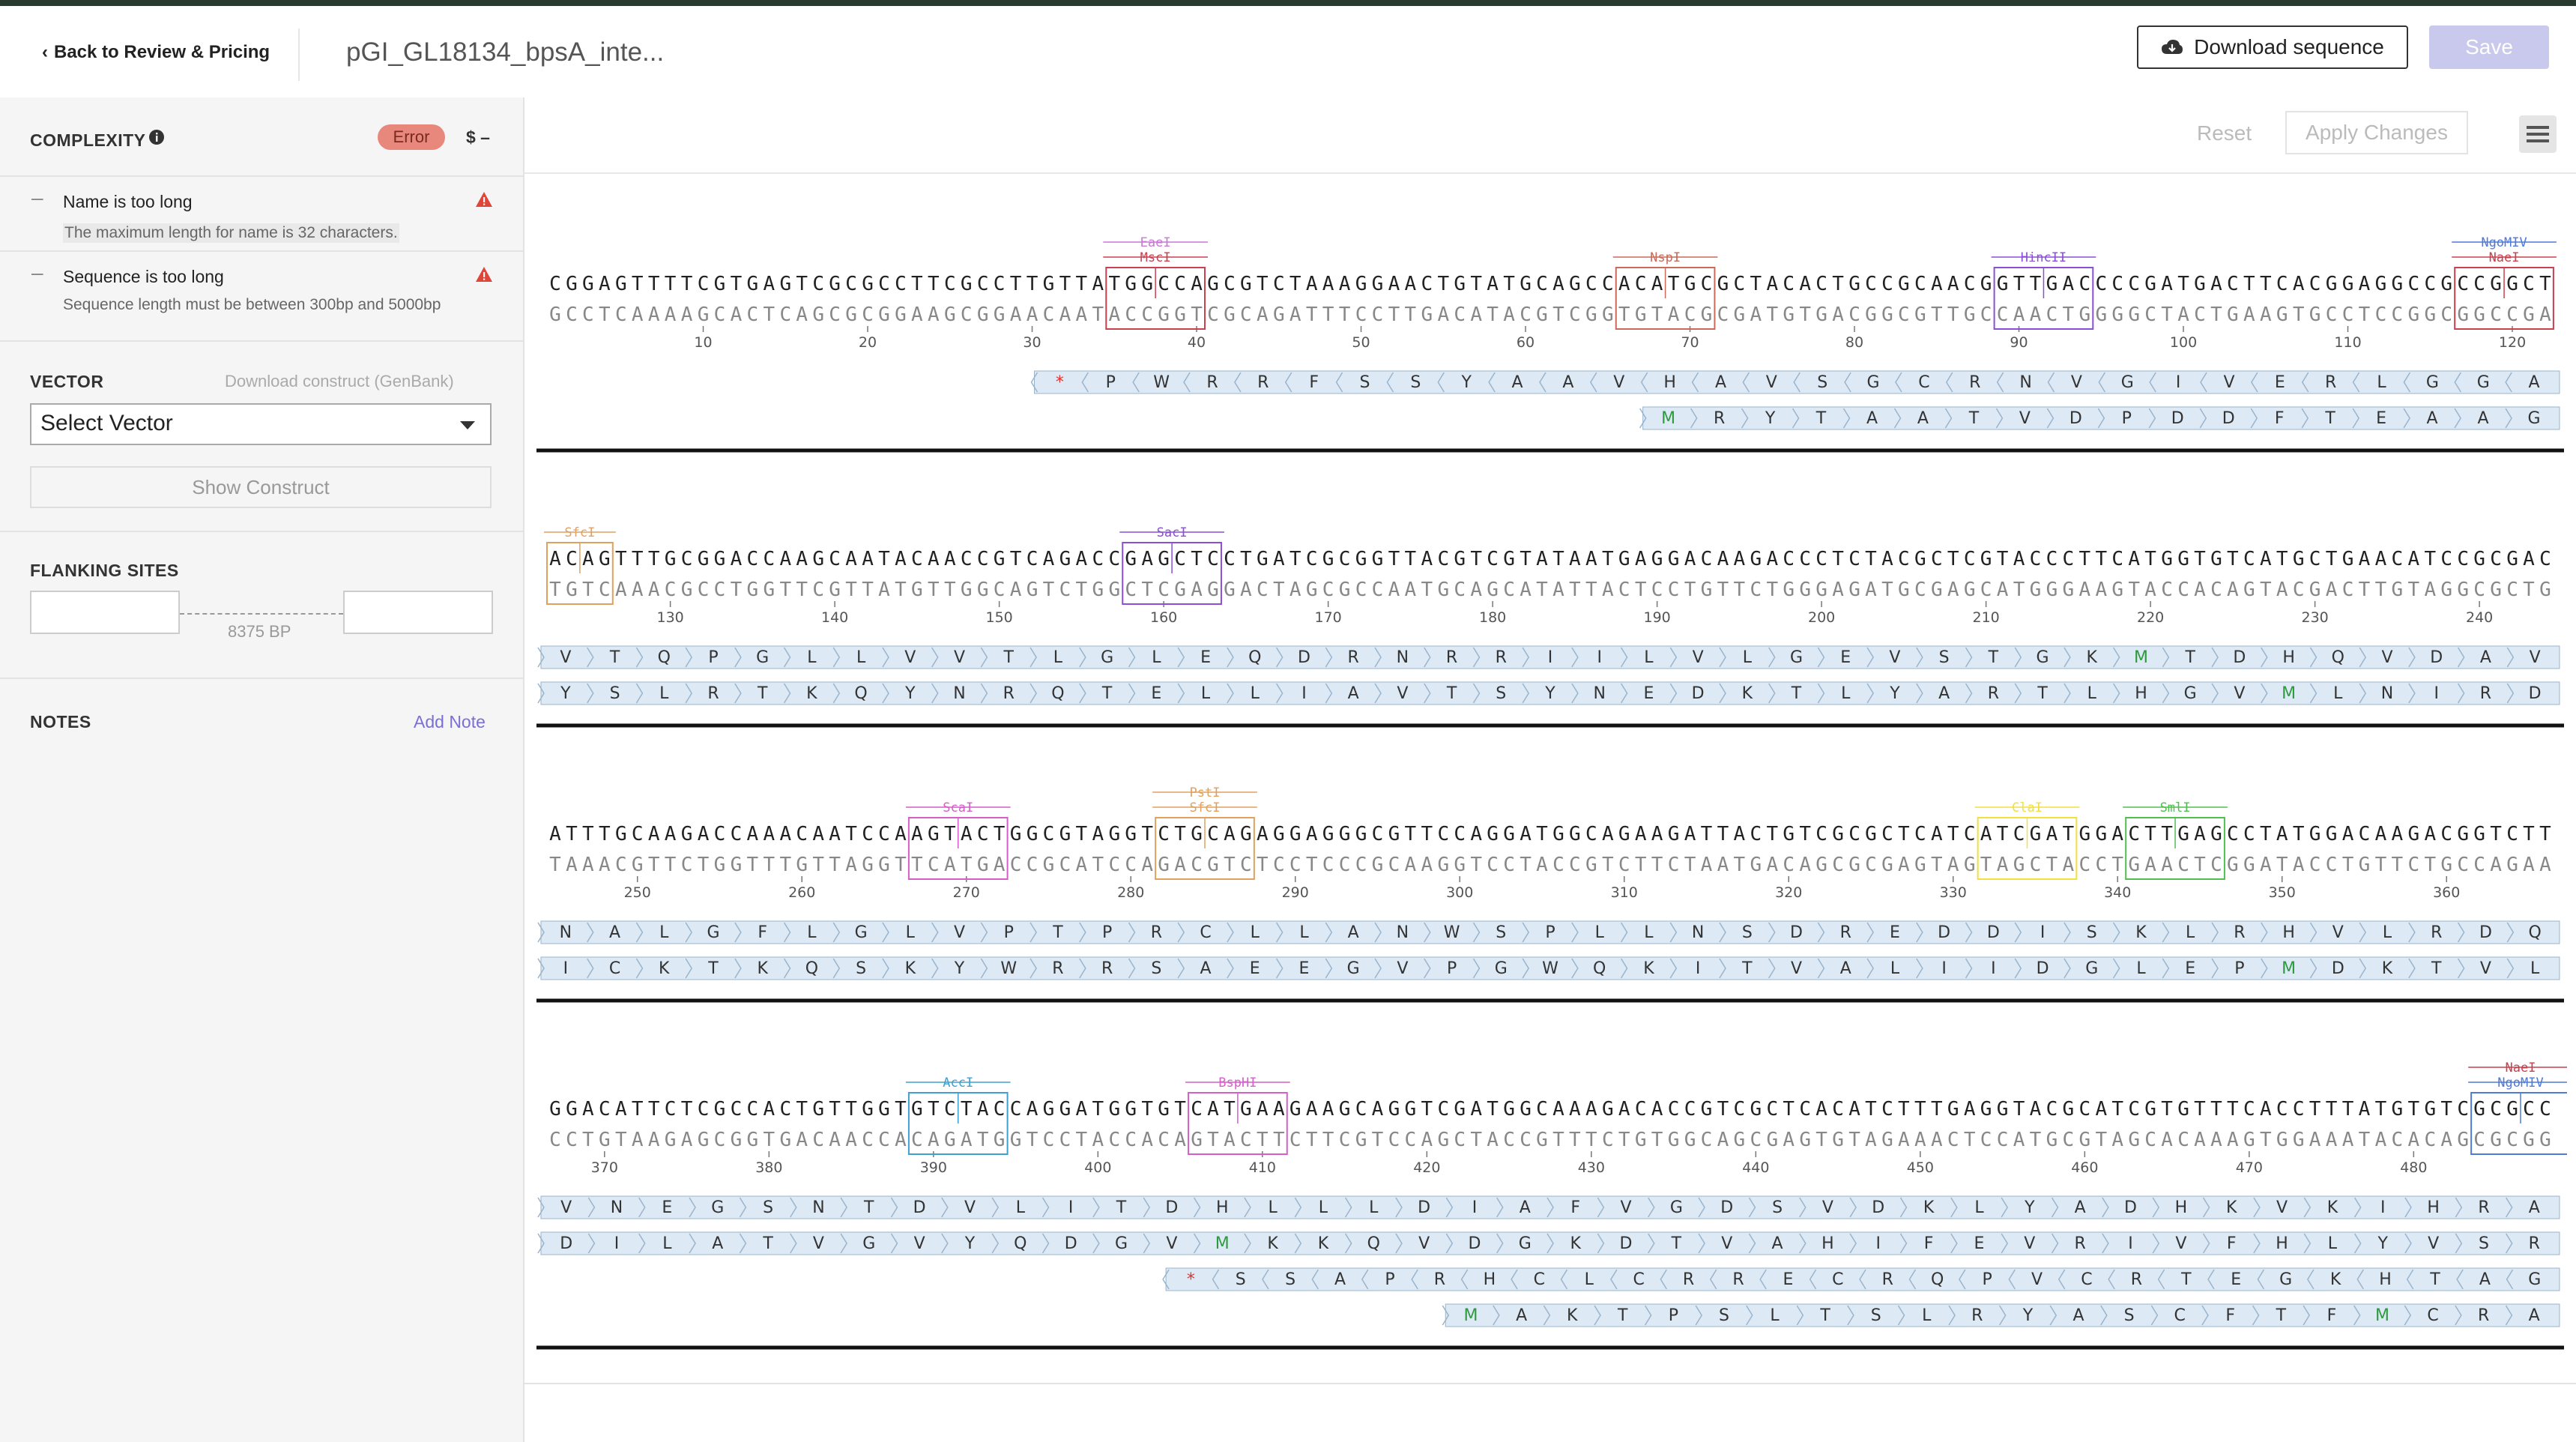  Describe the element at coordinates (261, 487) in the screenshot. I see `show-construct-button: Show Construct` at that location.